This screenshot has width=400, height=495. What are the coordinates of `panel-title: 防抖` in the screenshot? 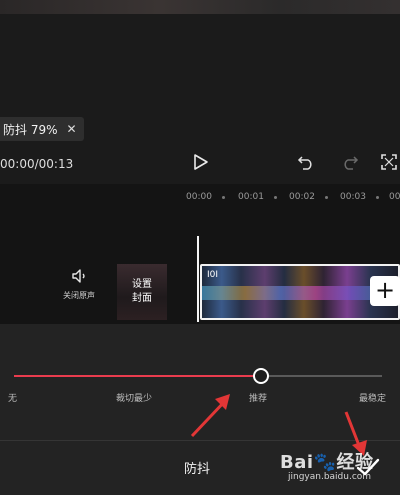 It's located at (197, 469).